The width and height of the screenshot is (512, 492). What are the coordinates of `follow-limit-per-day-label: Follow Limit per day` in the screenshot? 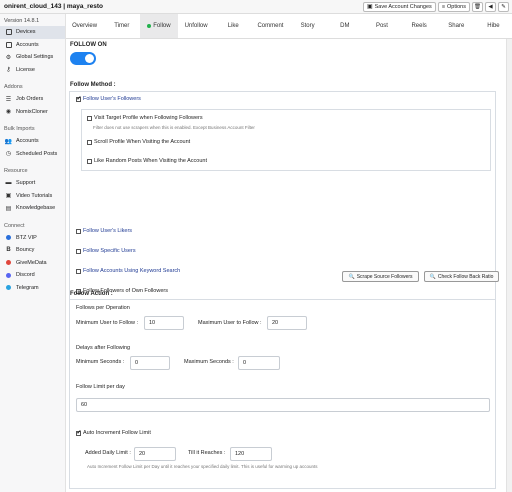 It's located at (100, 387).